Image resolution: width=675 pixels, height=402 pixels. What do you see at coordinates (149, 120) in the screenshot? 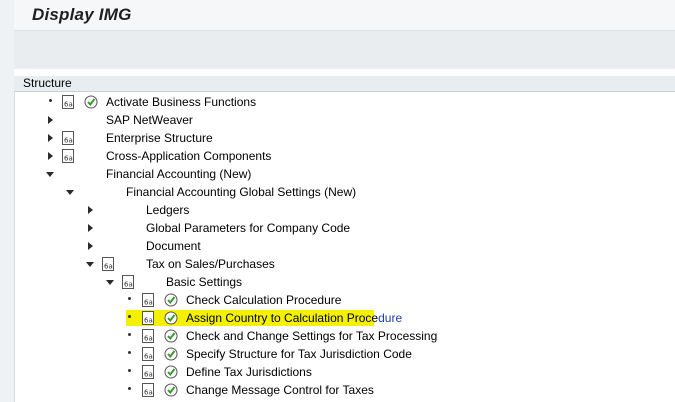
I see `tree-node-label: SAP NetWeaver` at bounding box center [149, 120].